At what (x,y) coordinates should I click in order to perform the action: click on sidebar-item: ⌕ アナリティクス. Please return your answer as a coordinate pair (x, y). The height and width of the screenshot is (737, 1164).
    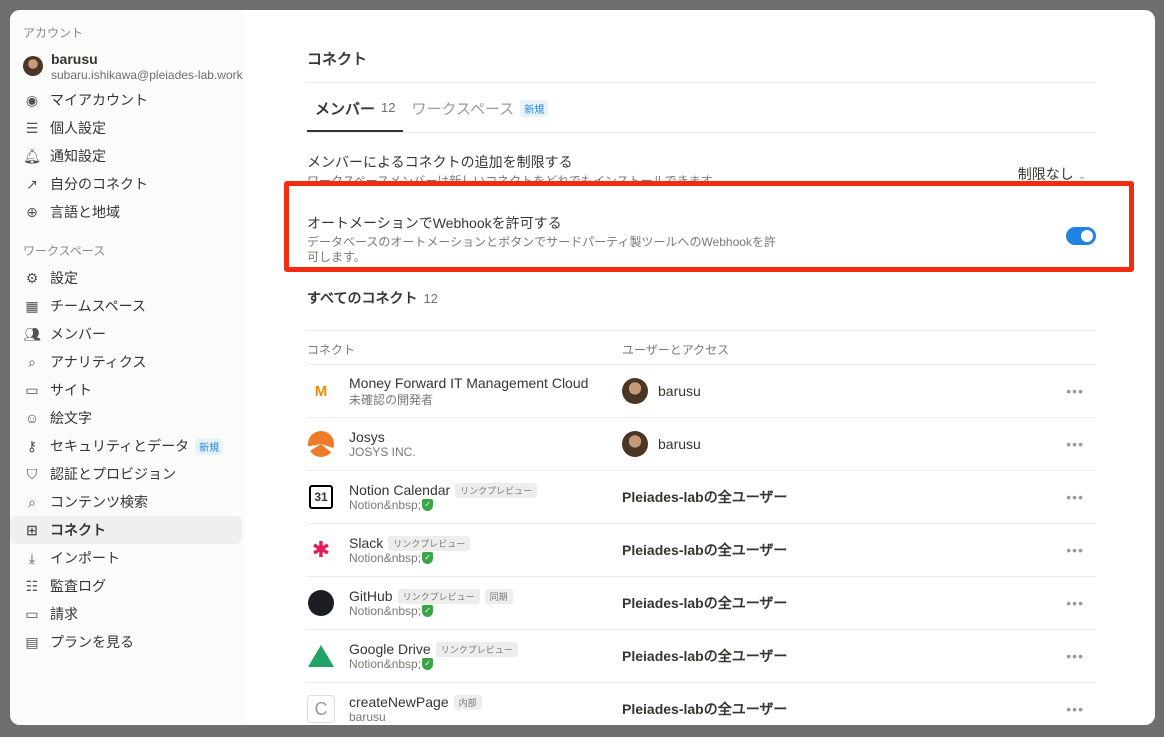
    Looking at the image, I should click on (126, 362).